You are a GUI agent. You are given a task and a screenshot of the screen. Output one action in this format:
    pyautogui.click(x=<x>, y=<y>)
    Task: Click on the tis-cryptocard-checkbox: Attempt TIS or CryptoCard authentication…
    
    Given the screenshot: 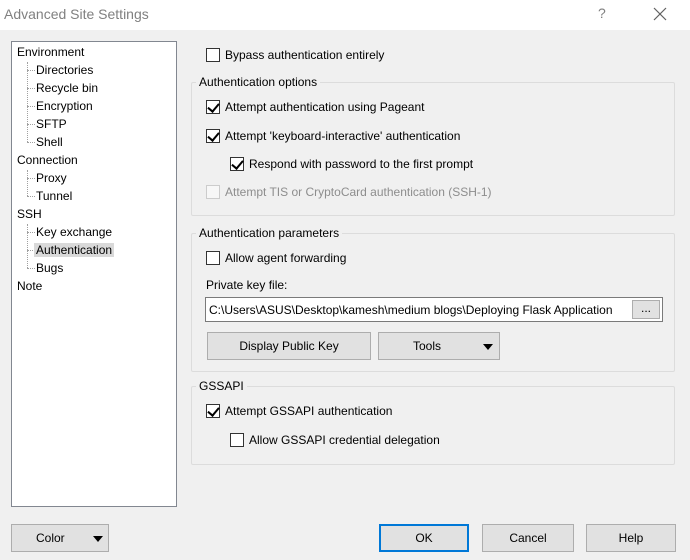 What is the action you would take?
    pyautogui.click(x=349, y=192)
    